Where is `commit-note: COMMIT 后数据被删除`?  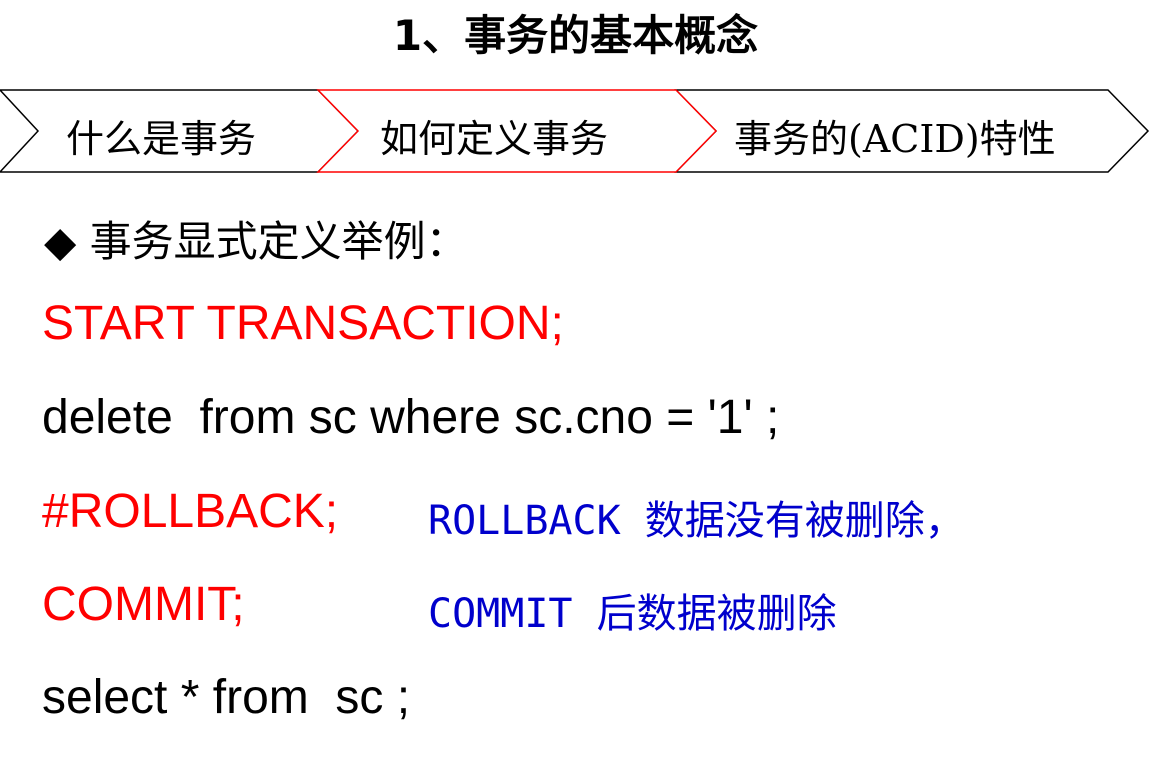
commit-note: COMMIT 后数据被删除 is located at coordinates (632, 614).